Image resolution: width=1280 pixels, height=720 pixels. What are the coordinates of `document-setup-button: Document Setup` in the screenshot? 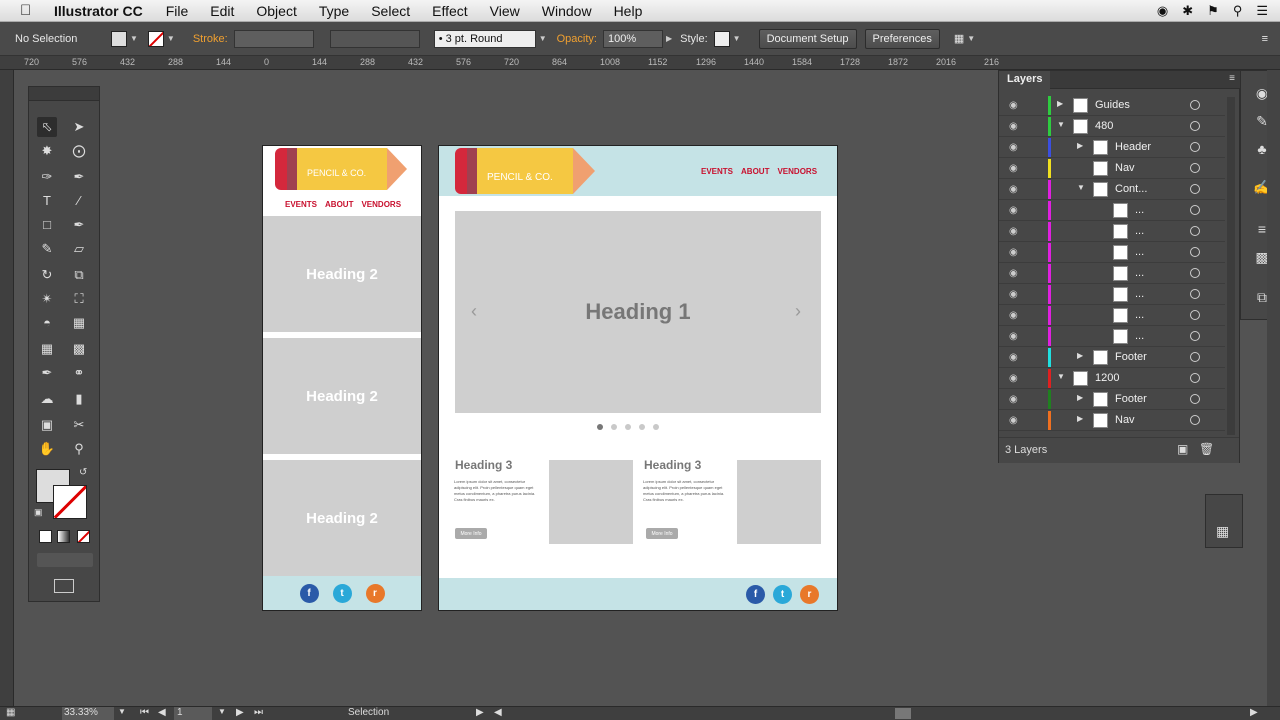 It's located at (807, 38).